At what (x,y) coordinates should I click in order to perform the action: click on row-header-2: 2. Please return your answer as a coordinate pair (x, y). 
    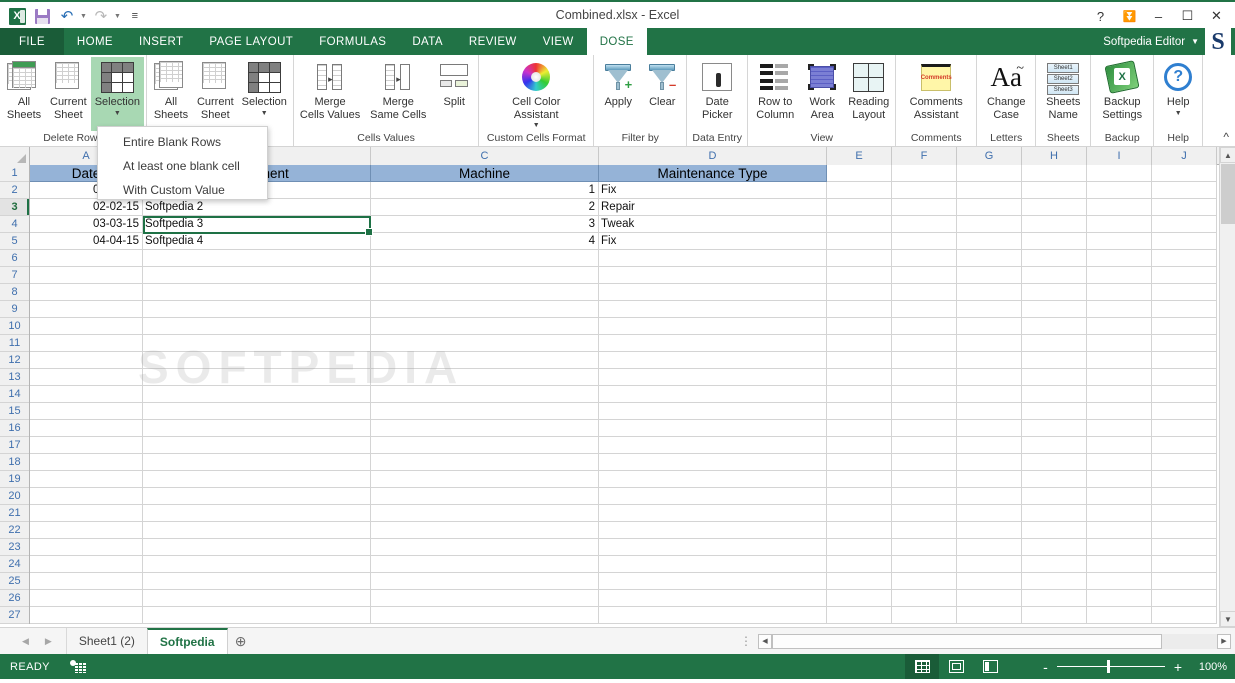
    Looking at the image, I should click on (14, 190).